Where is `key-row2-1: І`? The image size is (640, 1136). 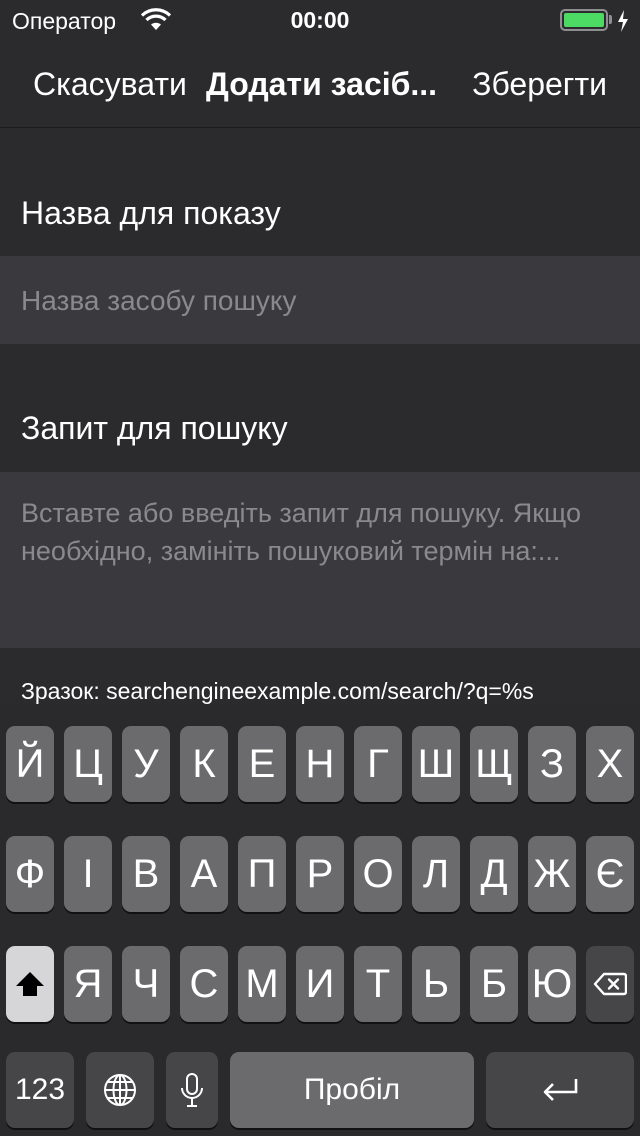 key-row2-1: І is located at coordinates (88, 874).